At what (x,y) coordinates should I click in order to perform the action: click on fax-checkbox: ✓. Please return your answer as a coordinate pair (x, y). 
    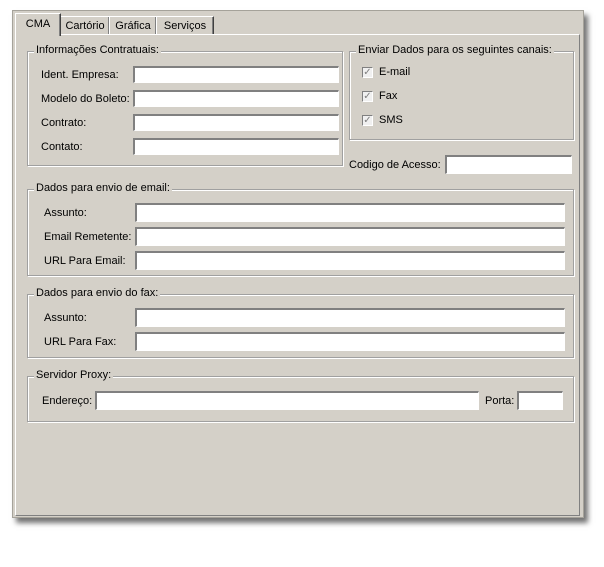
    Looking at the image, I should click on (367, 96).